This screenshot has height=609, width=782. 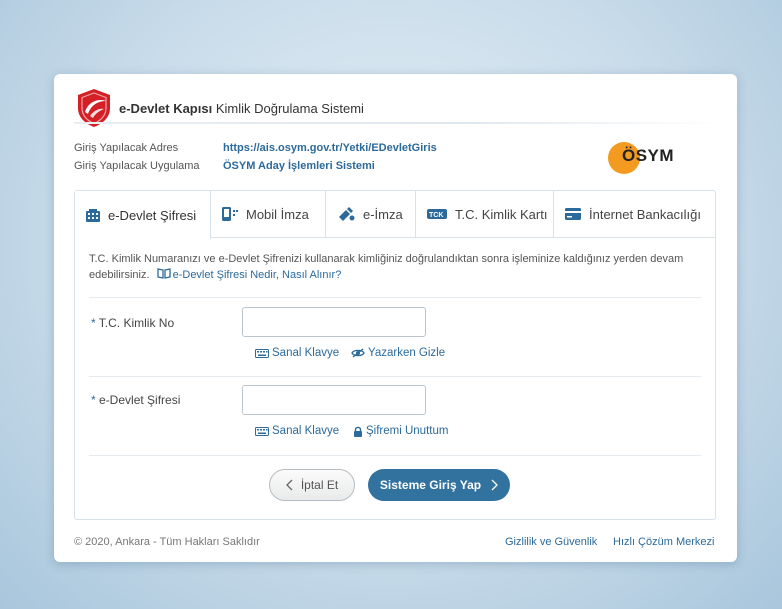 I want to click on app-label: Giriş Yapılacak Uygulama, so click(x=137, y=166).